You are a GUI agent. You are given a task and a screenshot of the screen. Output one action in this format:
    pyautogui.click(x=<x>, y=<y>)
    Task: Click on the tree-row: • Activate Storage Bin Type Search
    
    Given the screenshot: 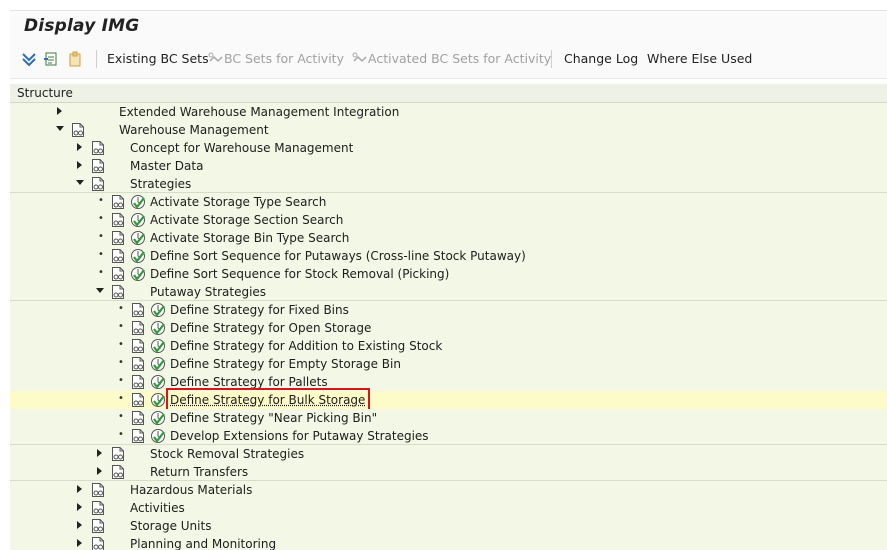 What is the action you would take?
    pyautogui.click(x=448, y=238)
    